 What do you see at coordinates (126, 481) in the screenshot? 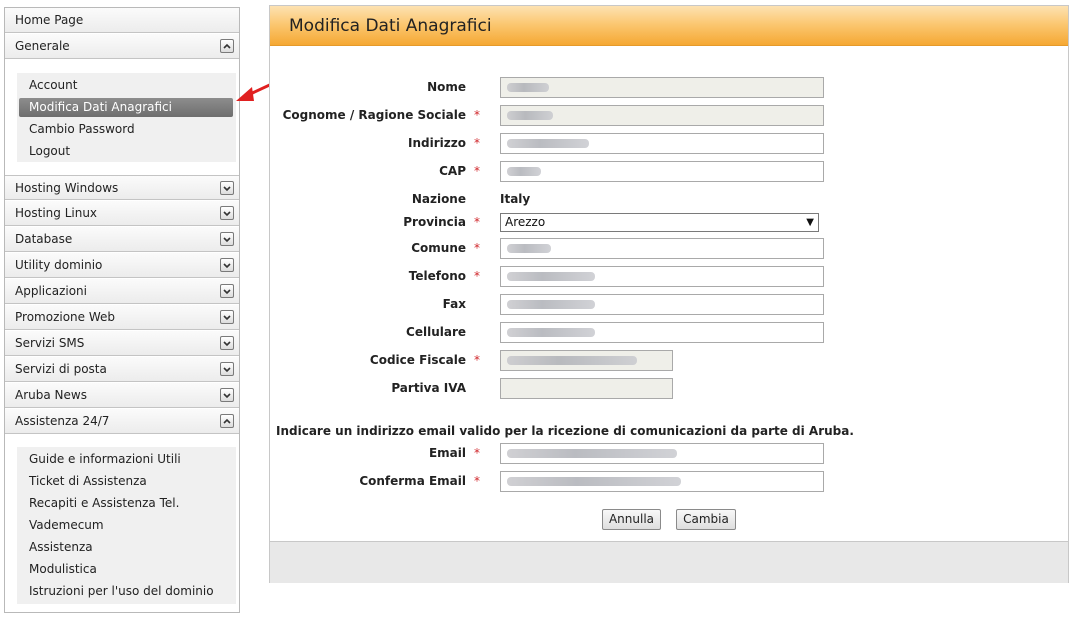
I see `submenu-item-ticket: Ticket di Assistenza` at bounding box center [126, 481].